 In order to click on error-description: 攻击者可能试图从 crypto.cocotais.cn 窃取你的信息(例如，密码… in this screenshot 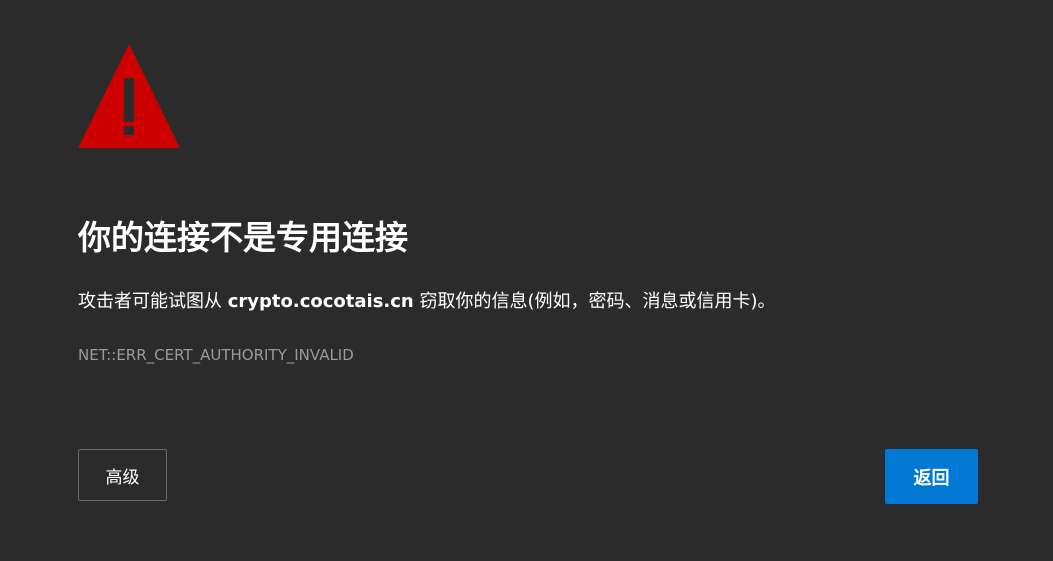, I will do `click(427, 302)`.